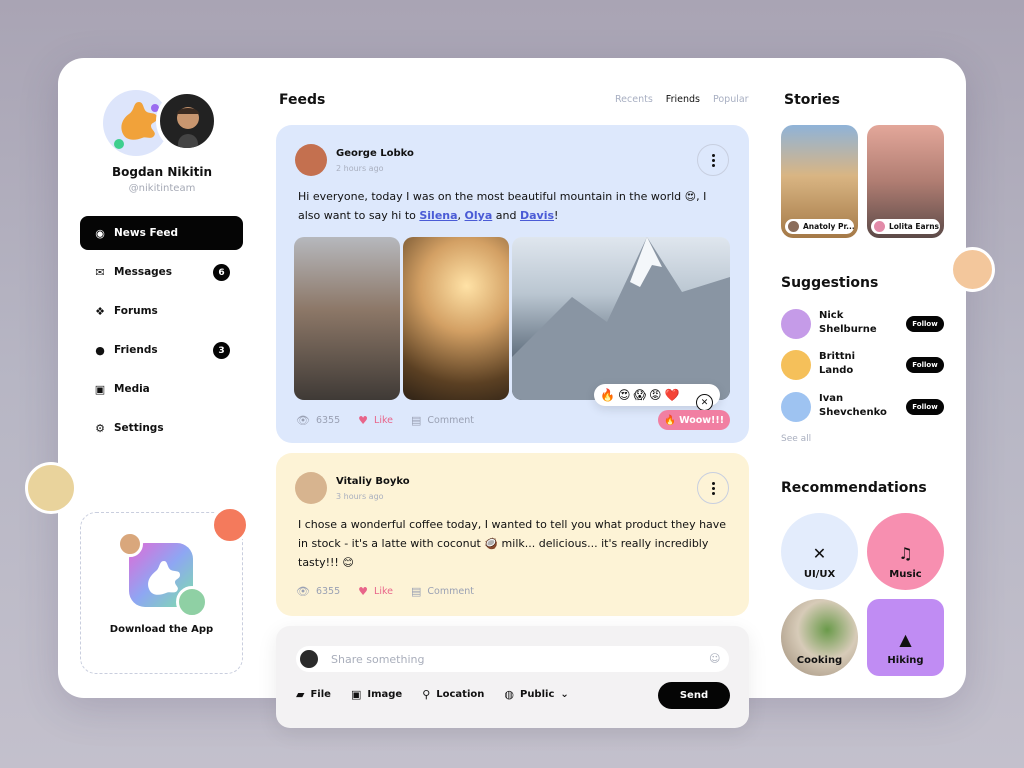 The width and height of the screenshot is (1024, 768). What do you see at coordinates (704, 402) in the screenshot?
I see `close-icon: ✕` at bounding box center [704, 402].